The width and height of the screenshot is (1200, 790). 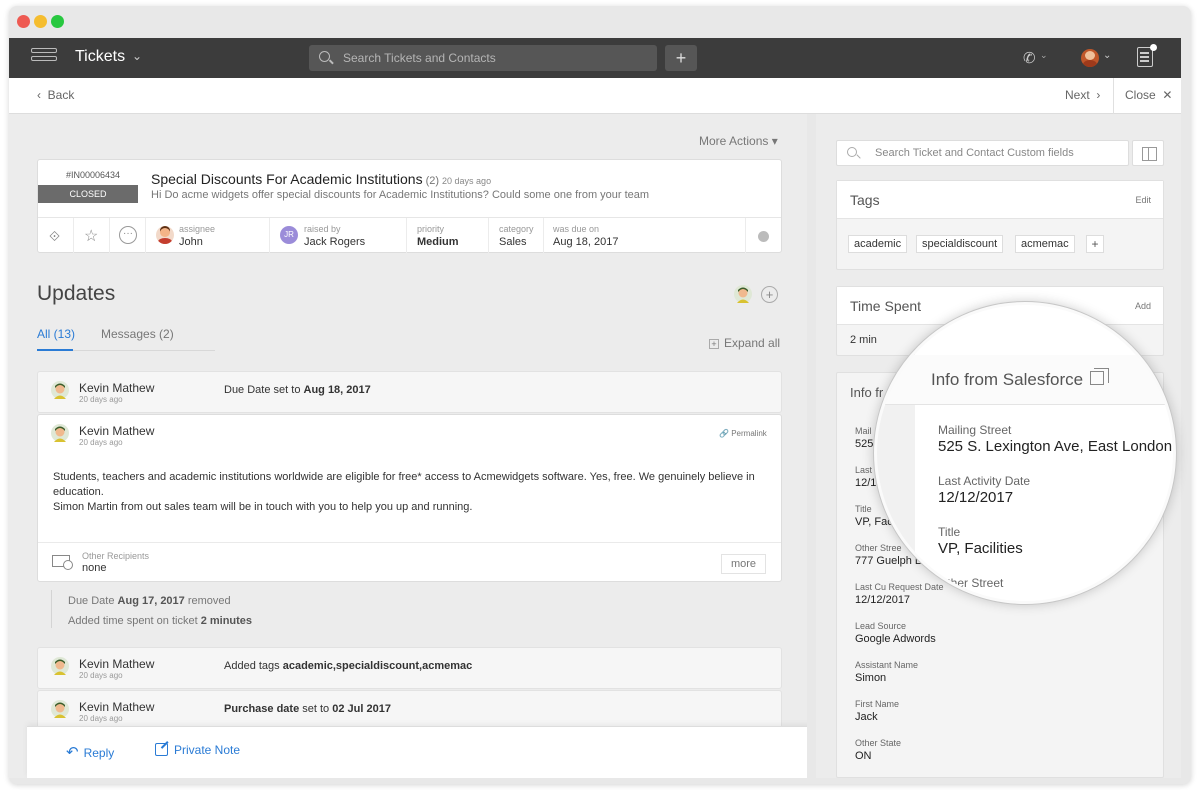 What do you see at coordinates (161, 749) in the screenshot?
I see `note-icon` at bounding box center [161, 749].